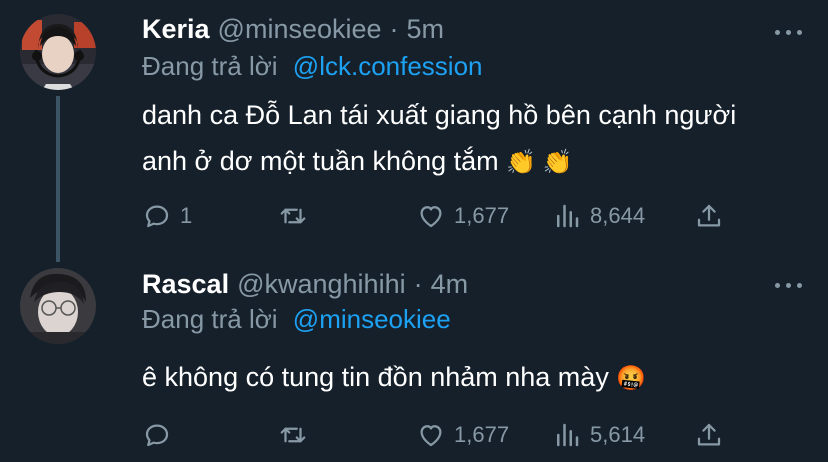  I want to click on tweet-actions: 1,677 5,614, so click(442, 435).